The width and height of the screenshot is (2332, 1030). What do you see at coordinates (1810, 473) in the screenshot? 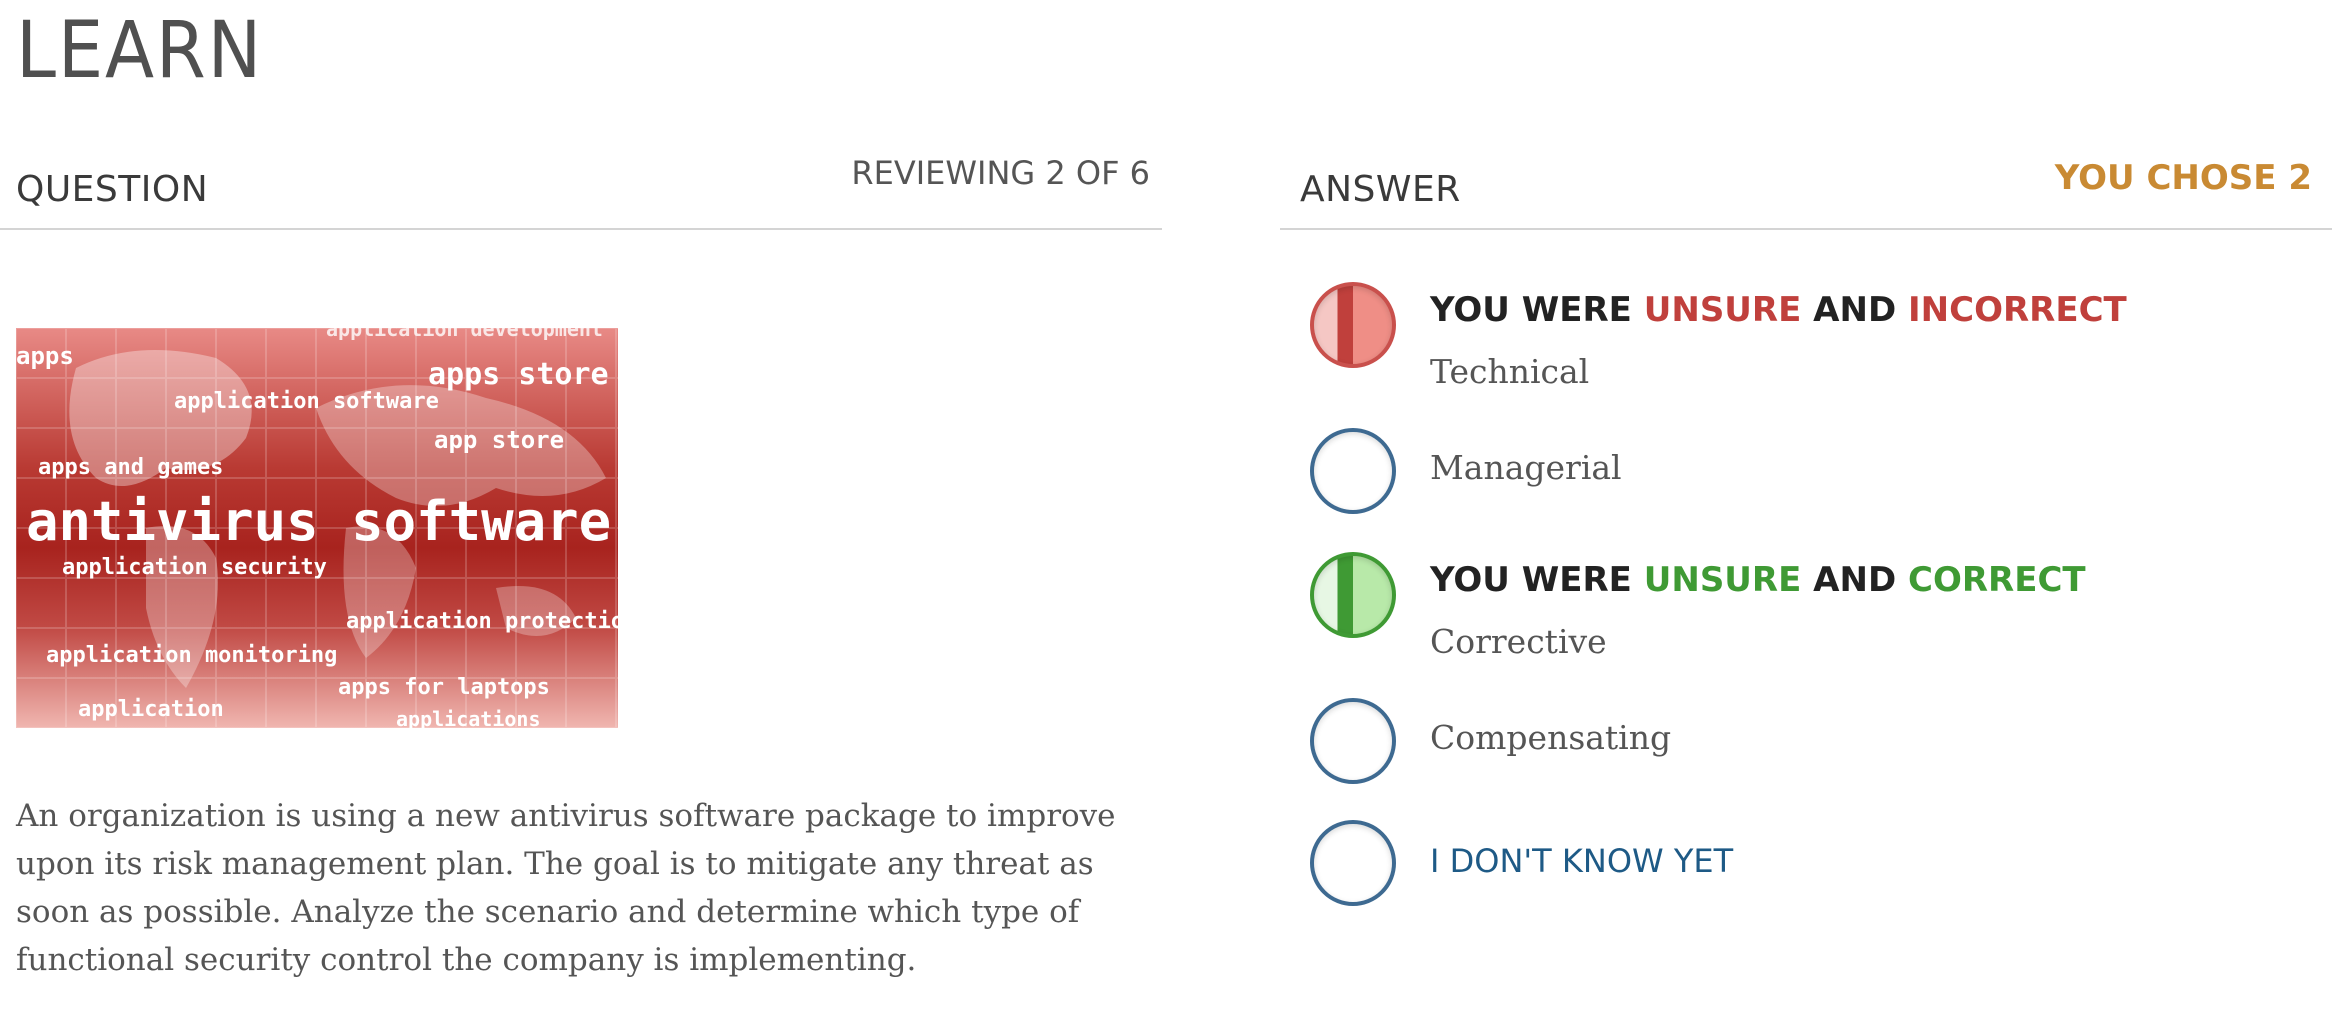
I see `answer-option-managerial: Managerial` at bounding box center [1810, 473].